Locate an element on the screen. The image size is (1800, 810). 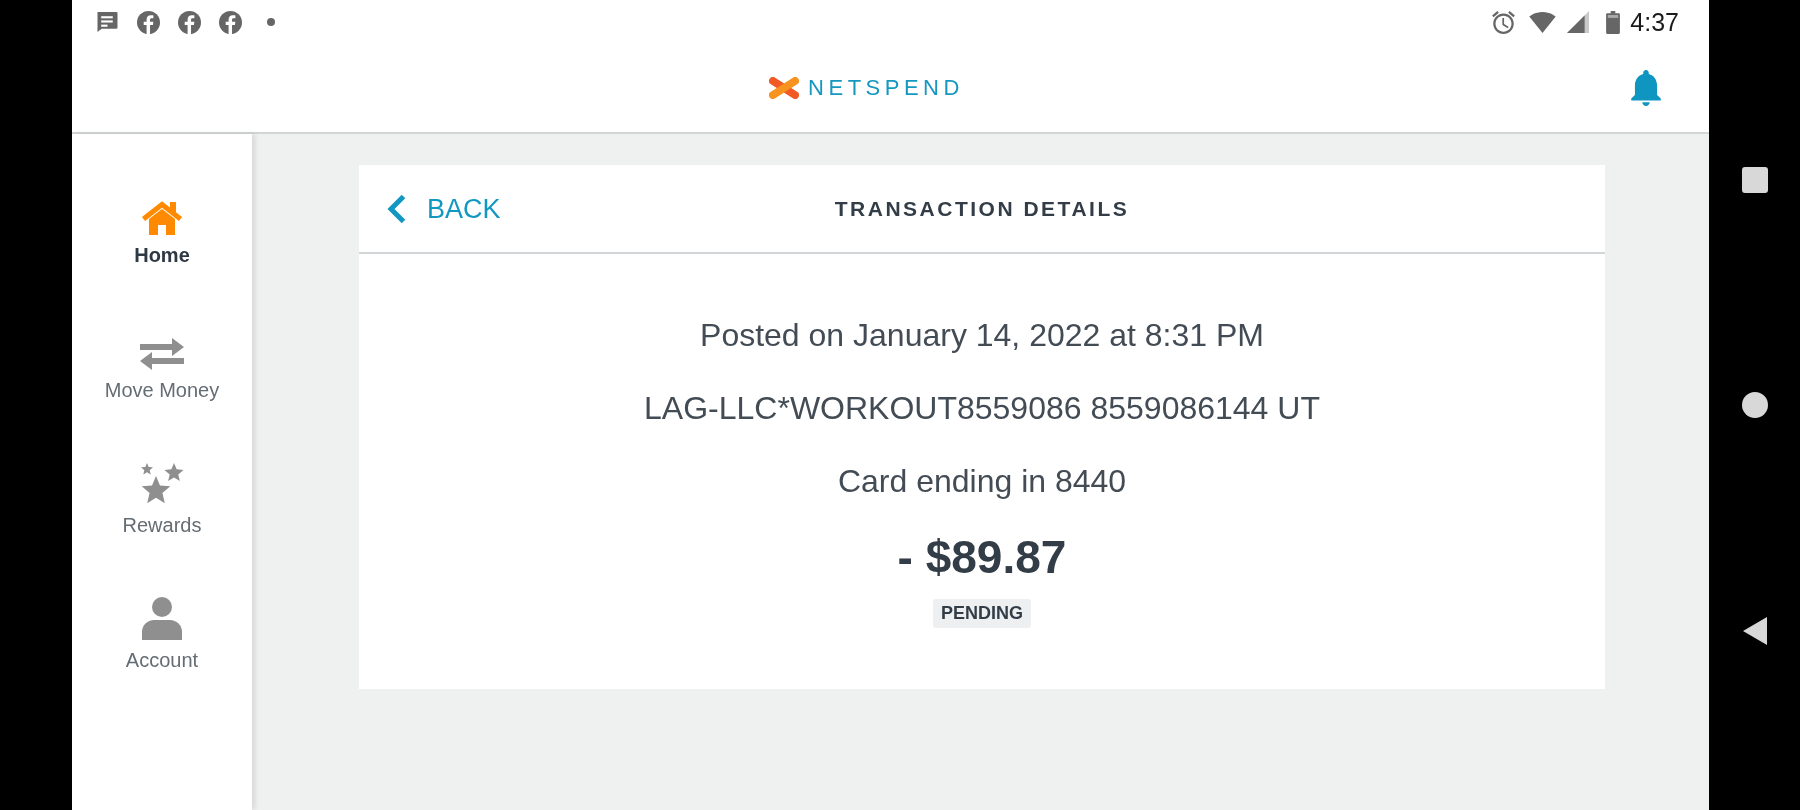
message-icon is located at coordinates (107, 22).